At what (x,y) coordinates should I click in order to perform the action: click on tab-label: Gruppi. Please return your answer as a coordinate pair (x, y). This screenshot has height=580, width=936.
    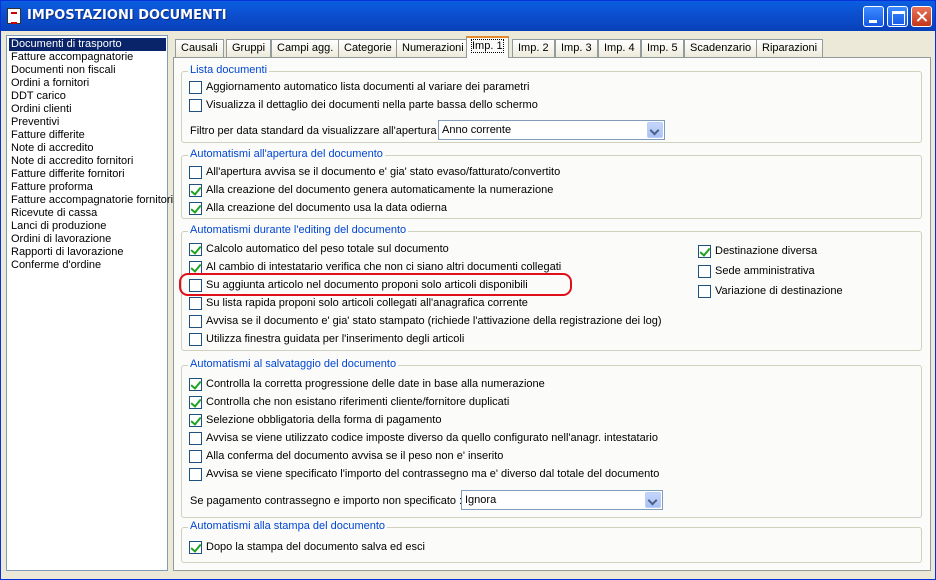
    Looking at the image, I should click on (249, 48).